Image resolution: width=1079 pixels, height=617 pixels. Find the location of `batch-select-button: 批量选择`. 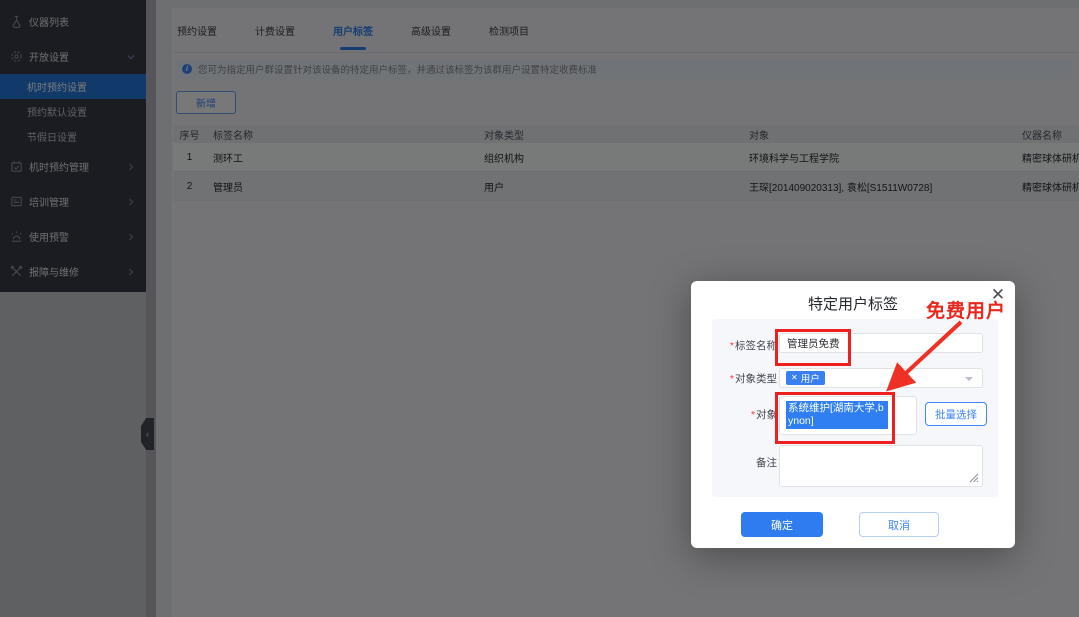

batch-select-button: 批量选择 is located at coordinates (956, 414).